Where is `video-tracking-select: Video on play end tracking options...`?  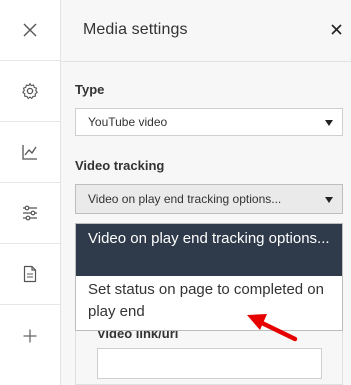
video-tracking-select: Video on play end tracking options... is located at coordinates (209, 199).